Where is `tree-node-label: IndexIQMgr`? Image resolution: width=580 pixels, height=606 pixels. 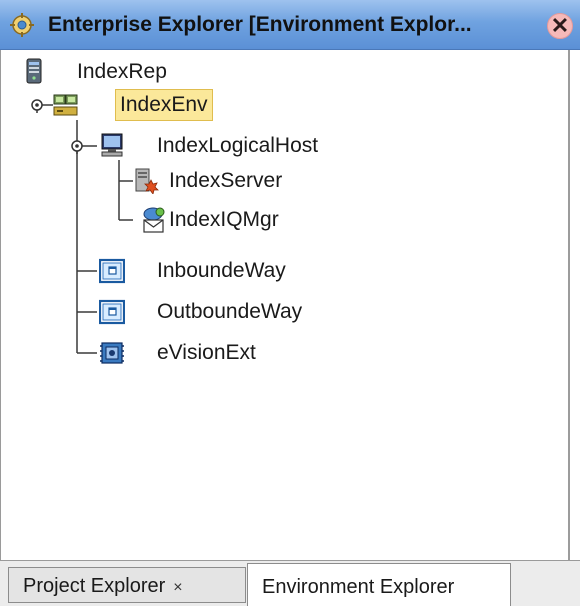
tree-node-label: IndexIQMgr is located at coordinates (224, 219).